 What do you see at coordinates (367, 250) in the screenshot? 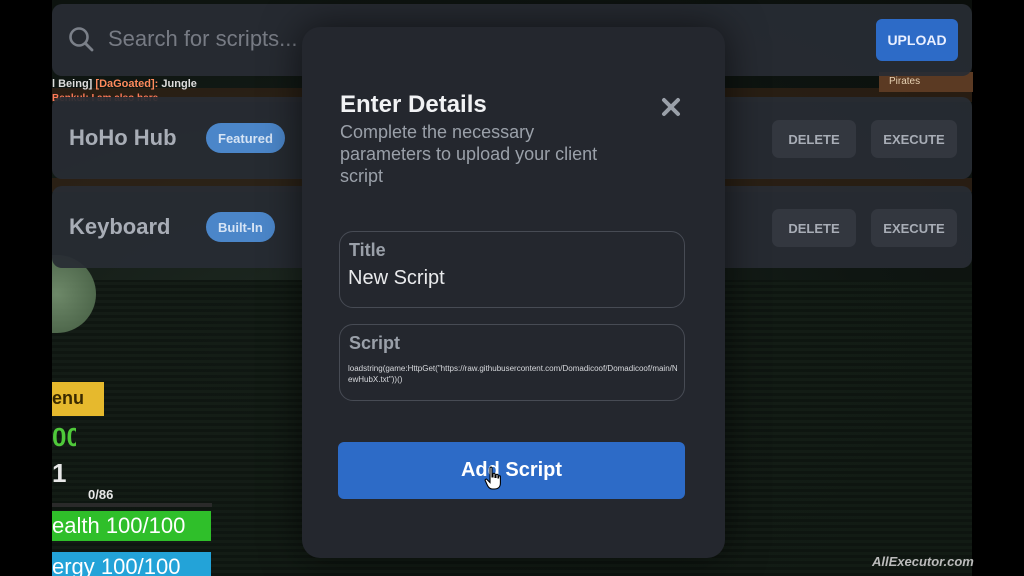
I see `title-field-label: Title` at bounding box center [367, 250].